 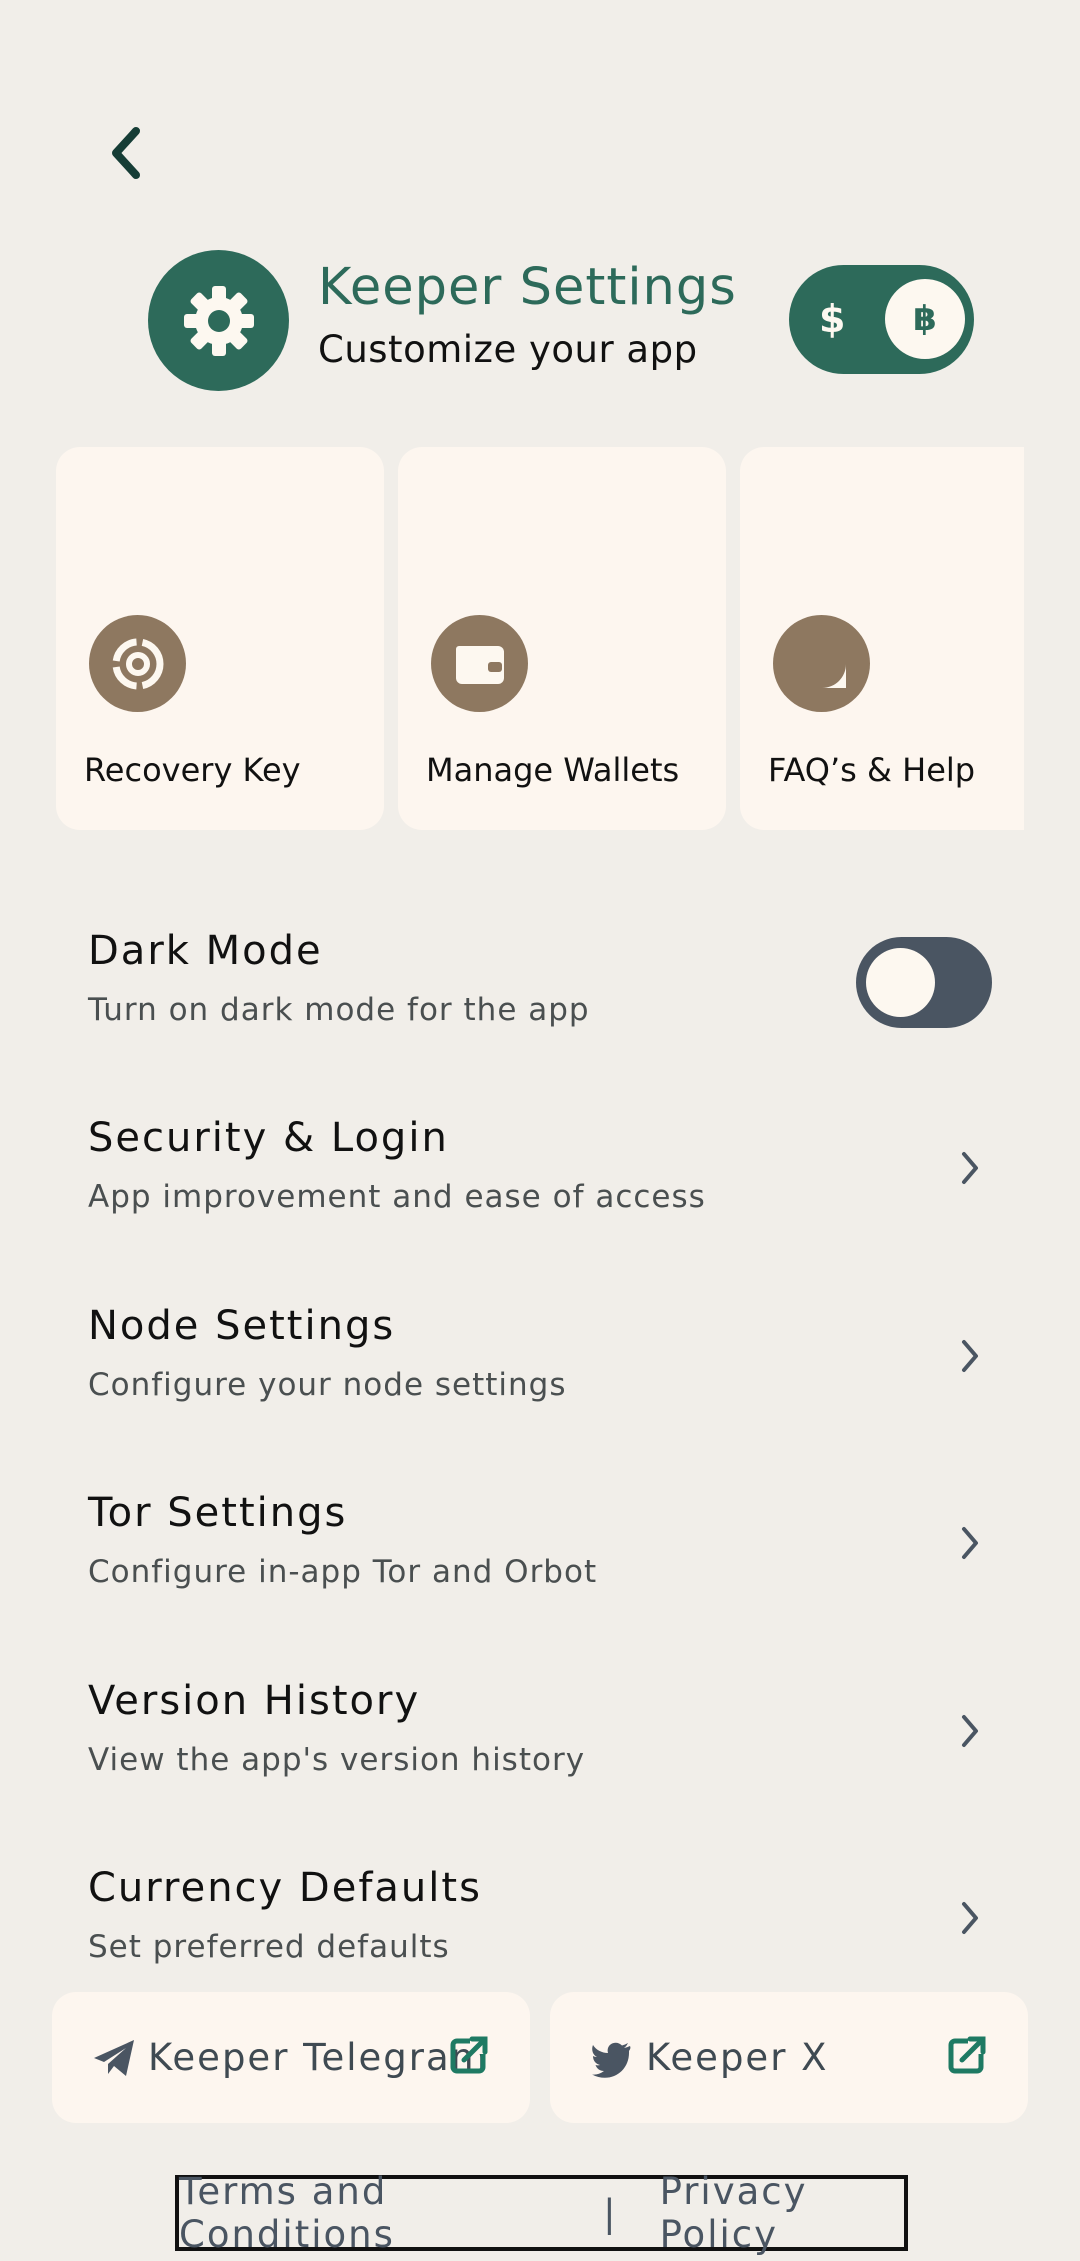 I want to click on manage-wallets-label: Manage Wallets, so click(x=553, y=770).